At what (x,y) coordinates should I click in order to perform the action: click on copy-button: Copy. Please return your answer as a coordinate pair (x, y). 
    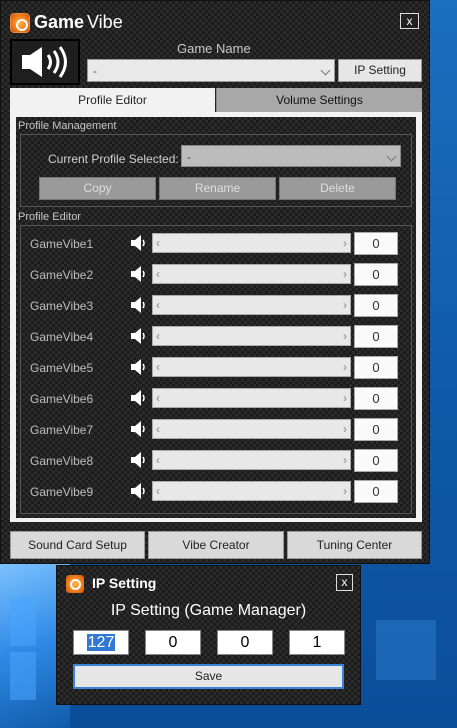
    Looking at the image, I should click on (97, 188).